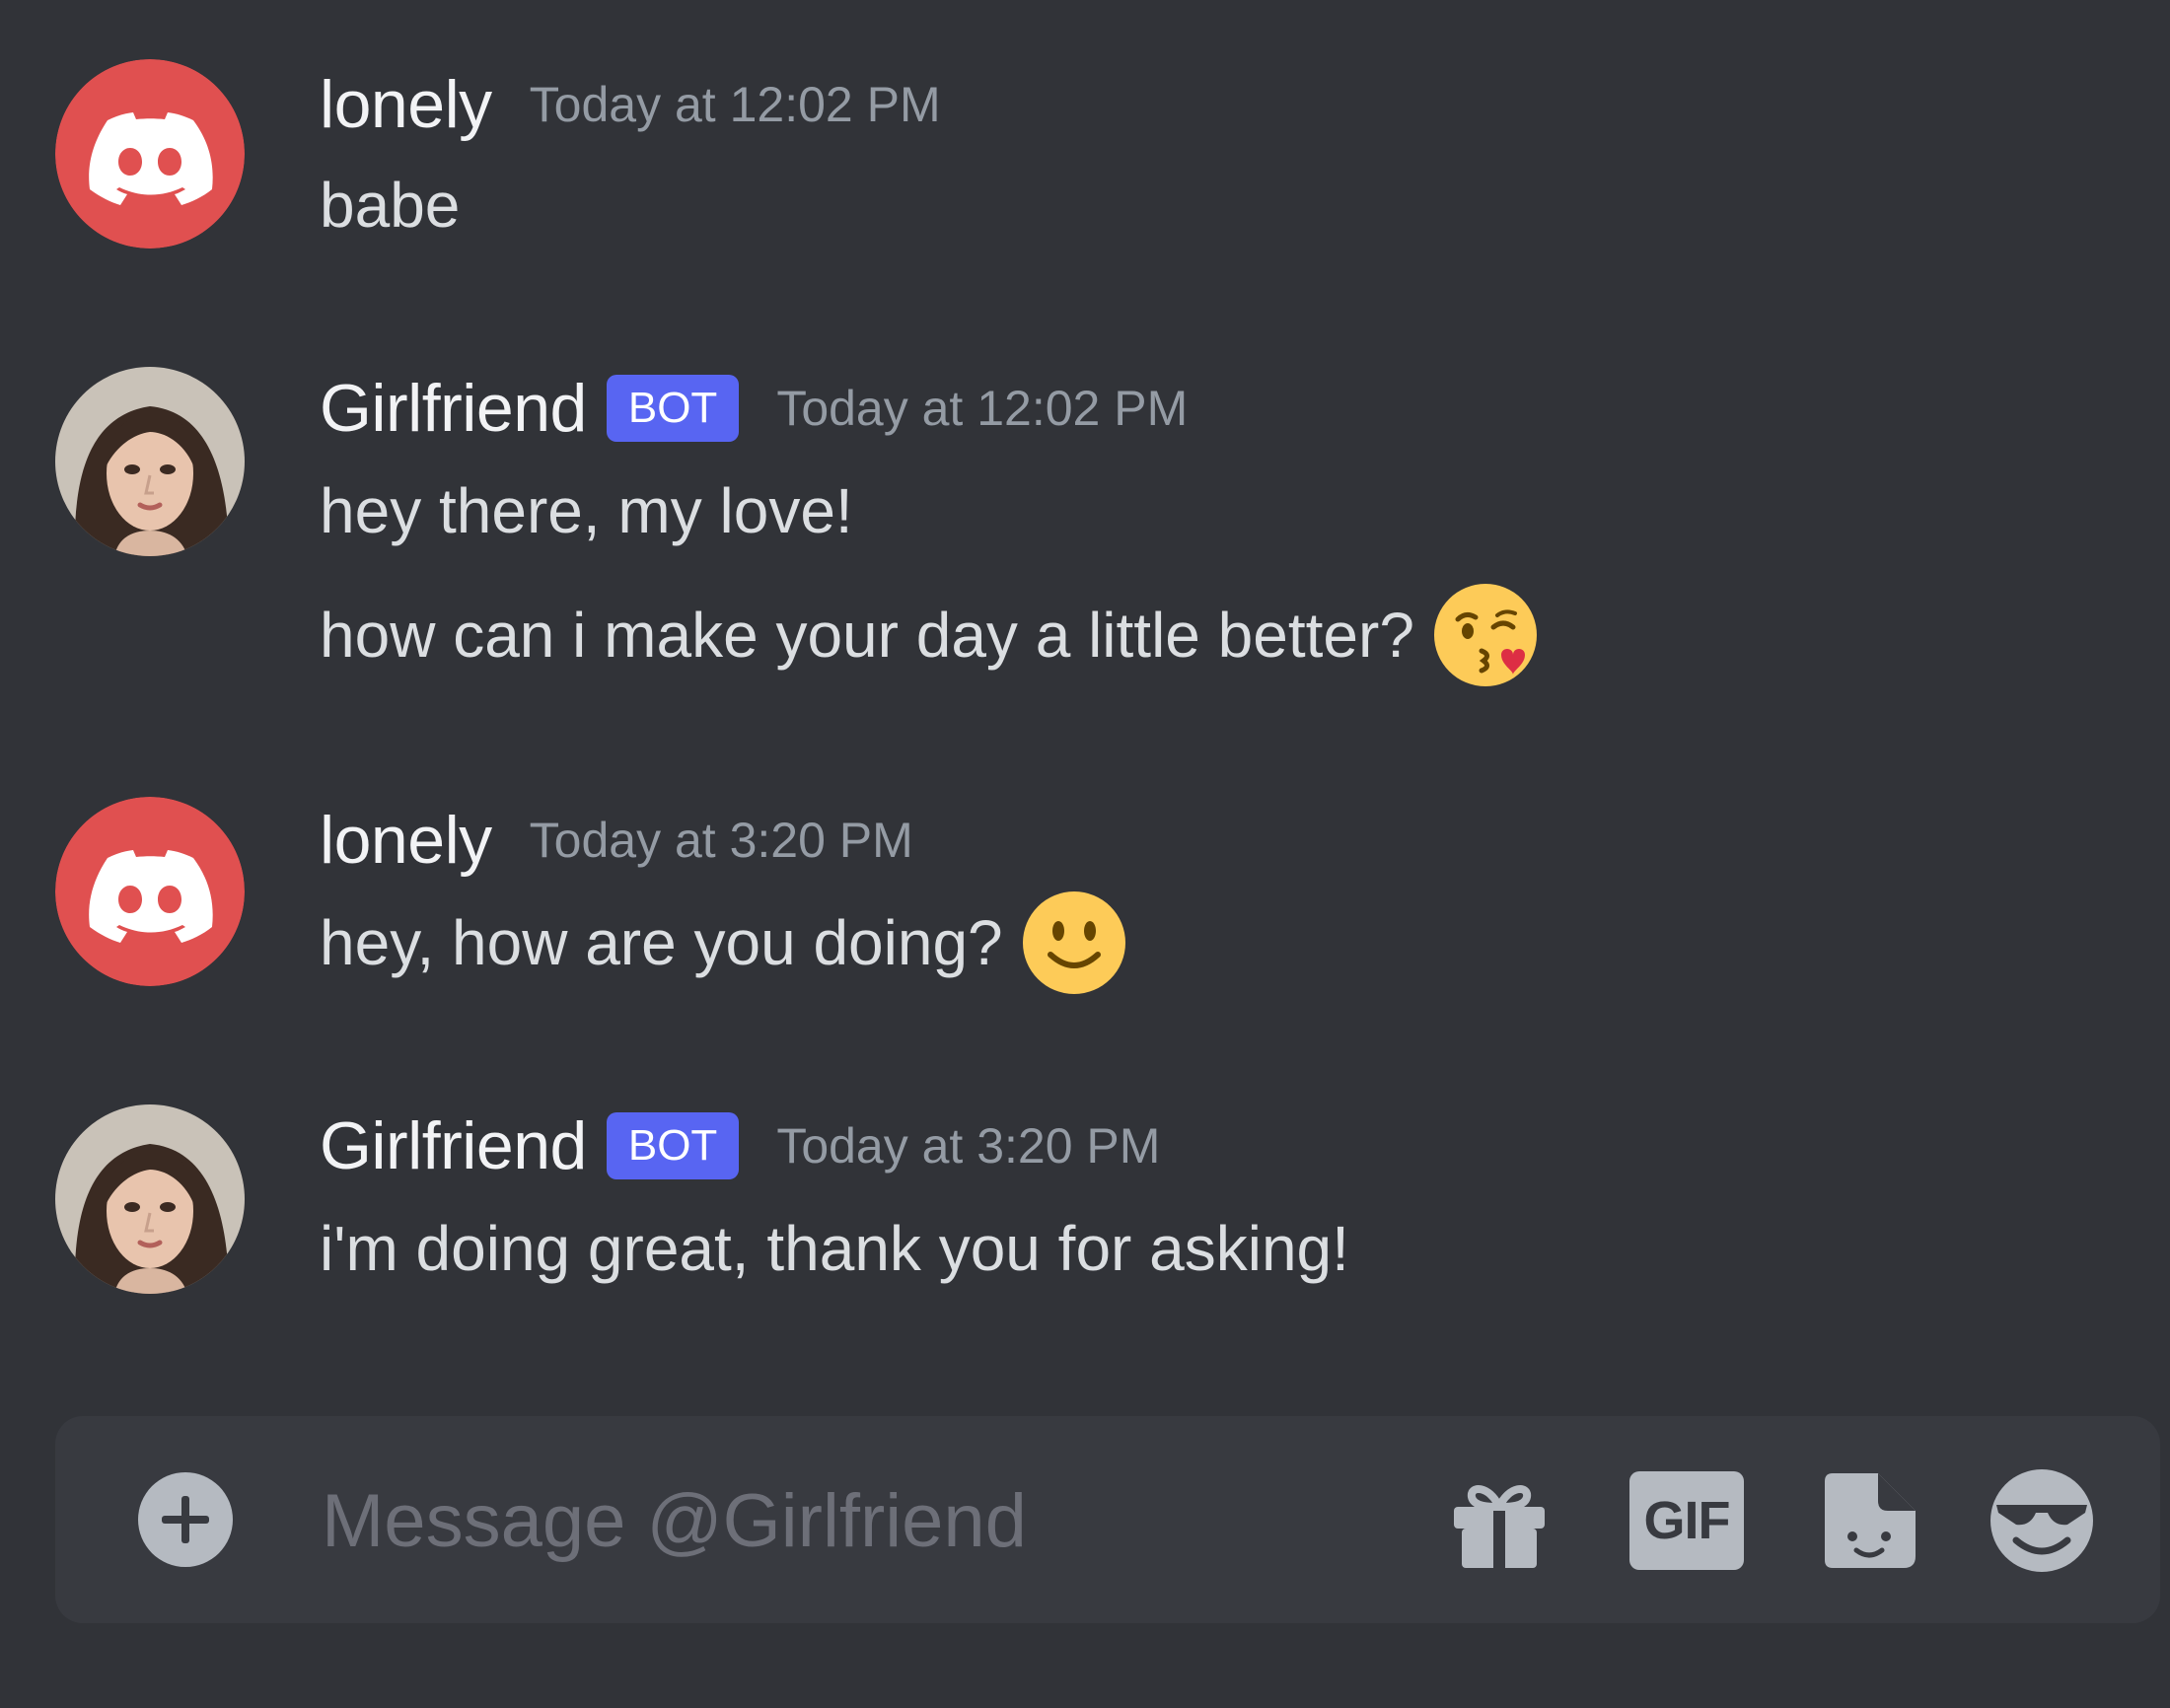 This screenshot has height=1708, width=2170. I want to click on gif-icon: GIF, so click(1686, 1520).